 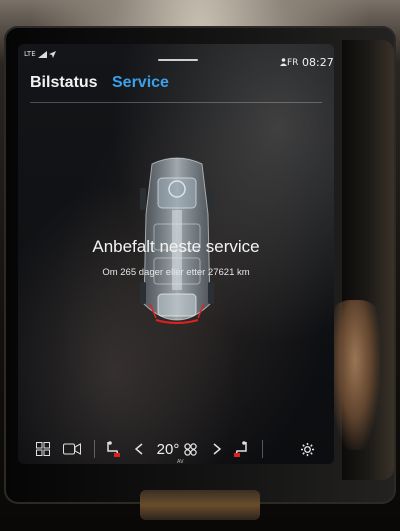 What do you see at coordinates (293, 63) in the screenshot?
I see `region-label: FR` at bounding box center [293, 63].